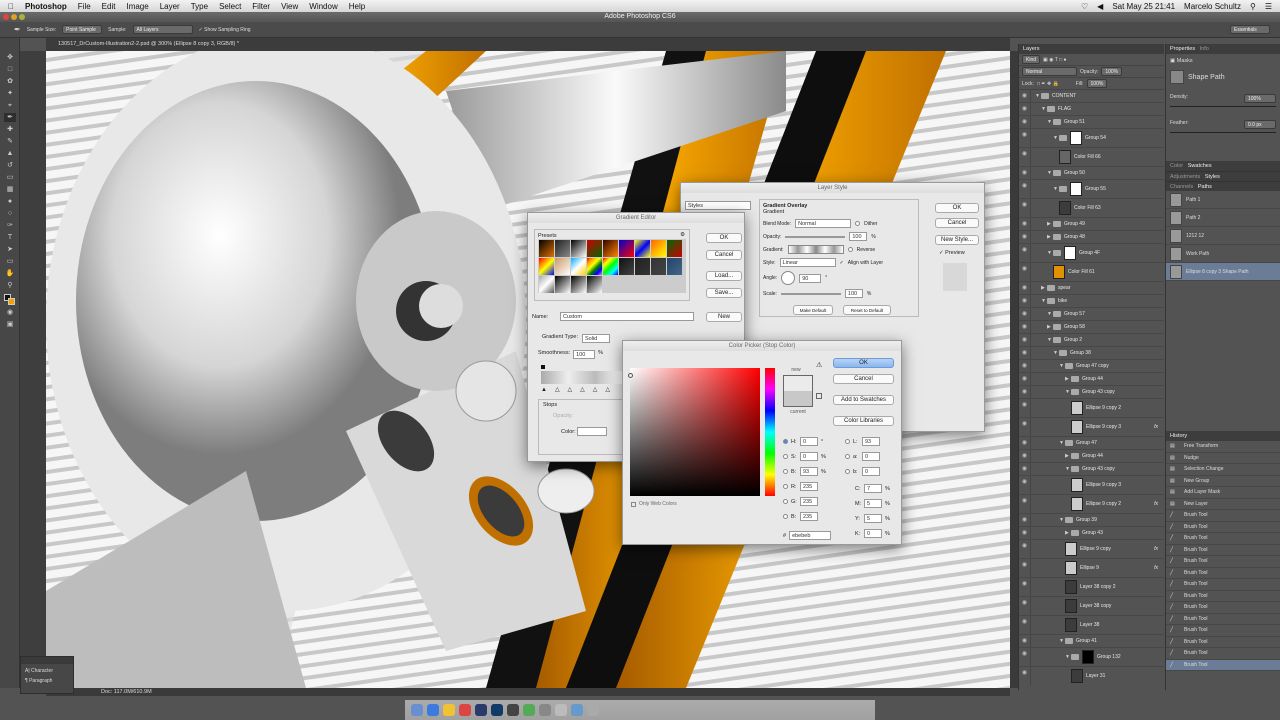 Image resolution: width=1280 pixels, height=720 pixels. Describe the element at coordinates (10, 105) in the screenshot. I see `crop-tool-icon: ⌖` at that location.